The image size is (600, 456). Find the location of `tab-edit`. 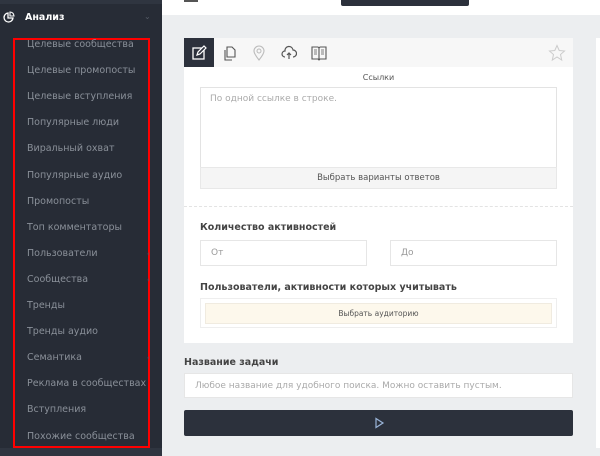

tab-edit is located at coordinates (199, 52).